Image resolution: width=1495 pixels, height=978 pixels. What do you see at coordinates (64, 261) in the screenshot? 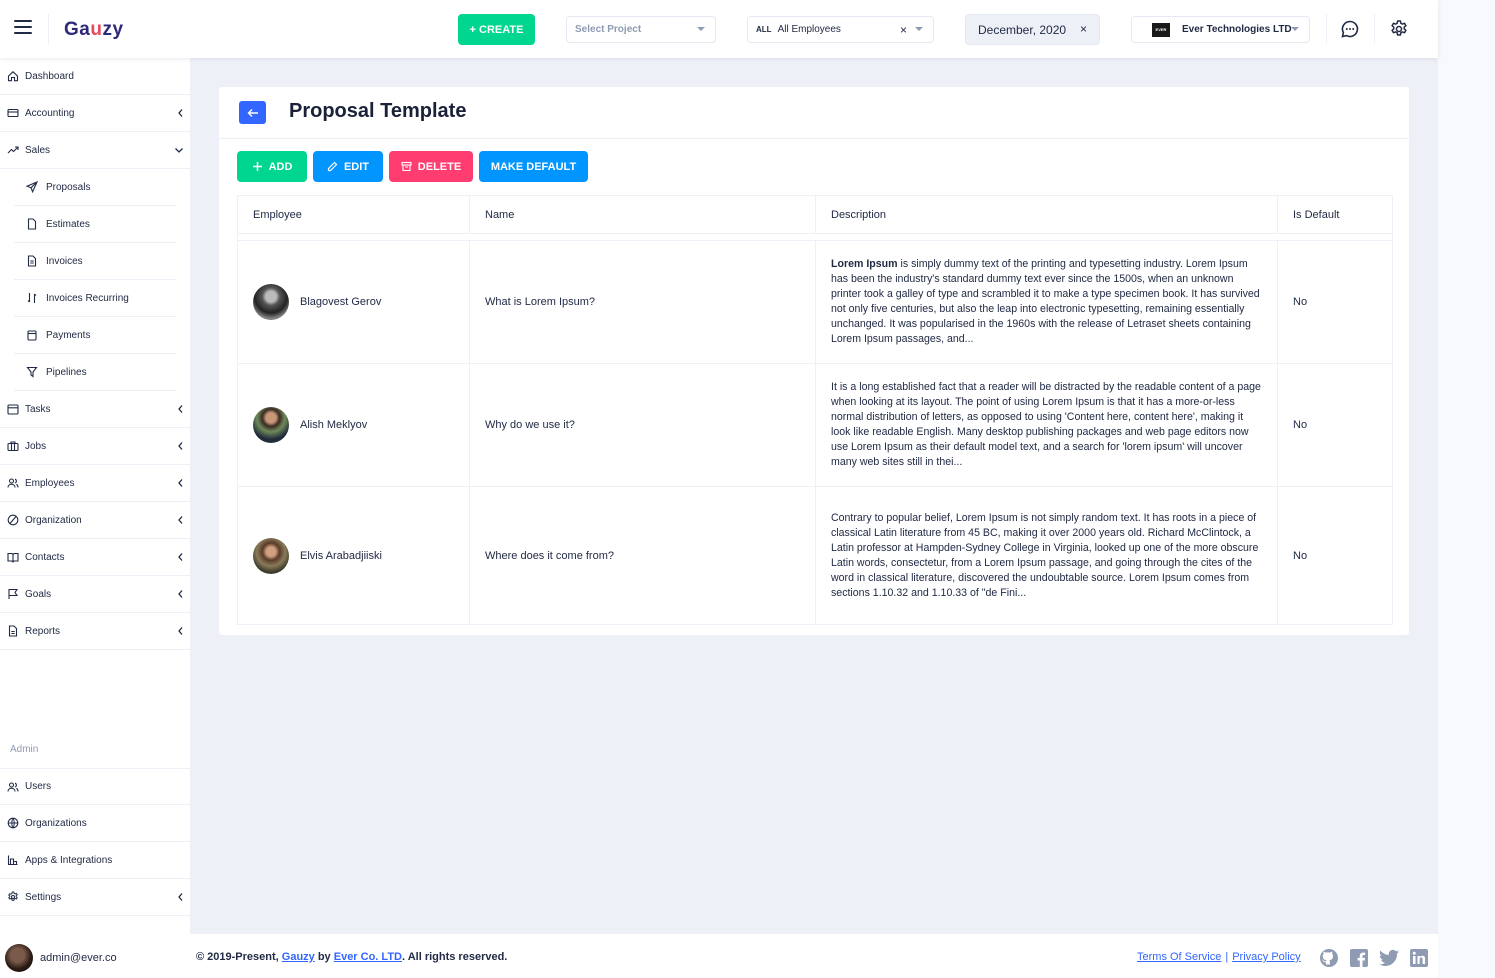
I see `sidebar-item-label: Invoices` at bounding box center [64, 261].